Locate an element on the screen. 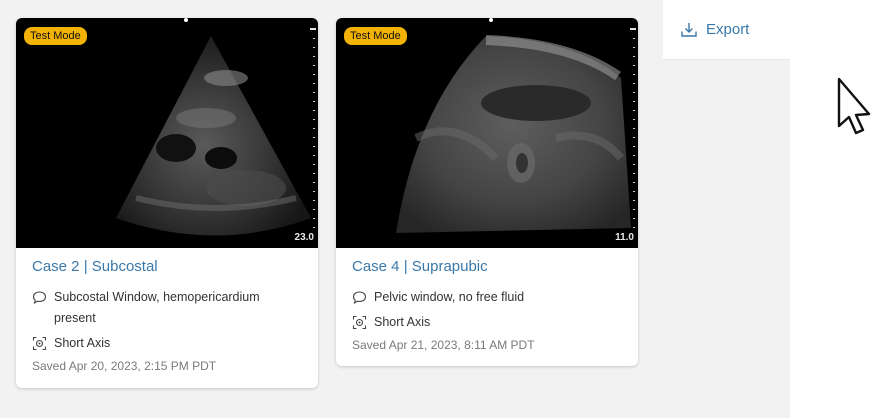  download-icon is located at coordinates (689, 29).